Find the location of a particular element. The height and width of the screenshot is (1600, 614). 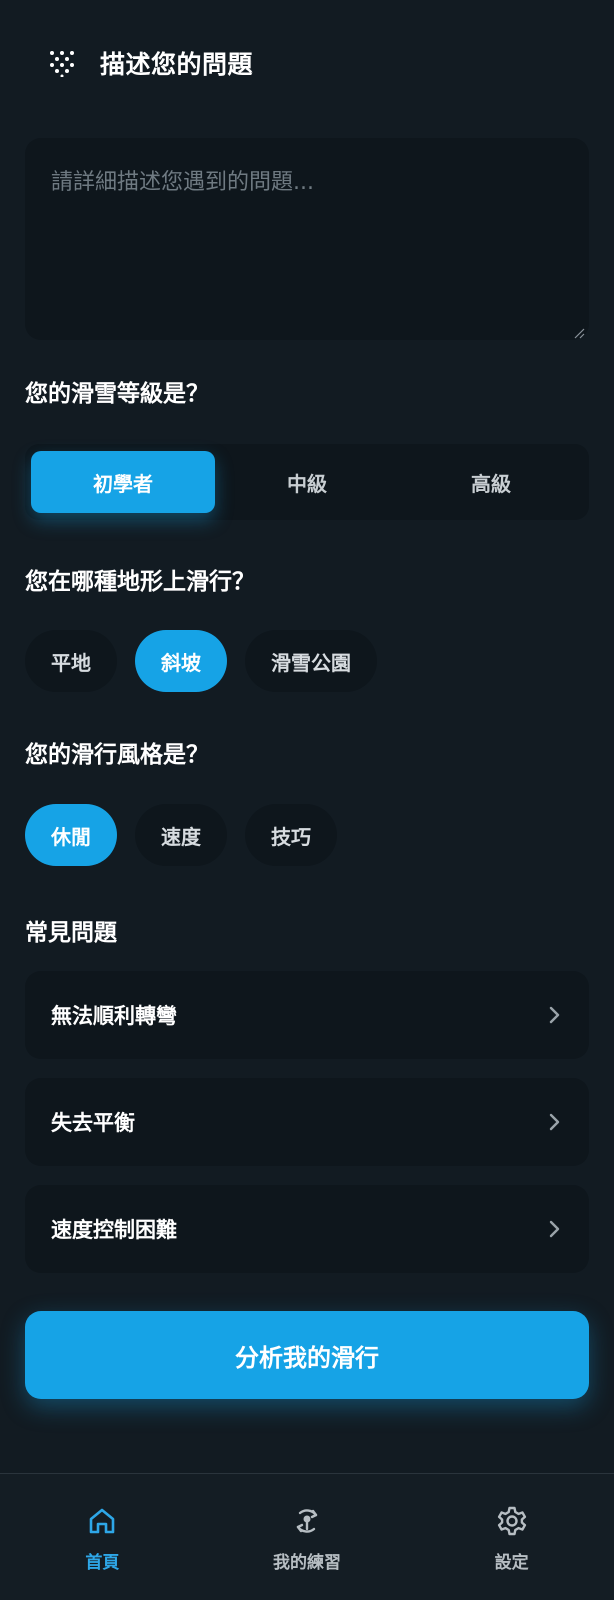

faq-item-label: 失去平衡 is located at coordinates (93, 1123).